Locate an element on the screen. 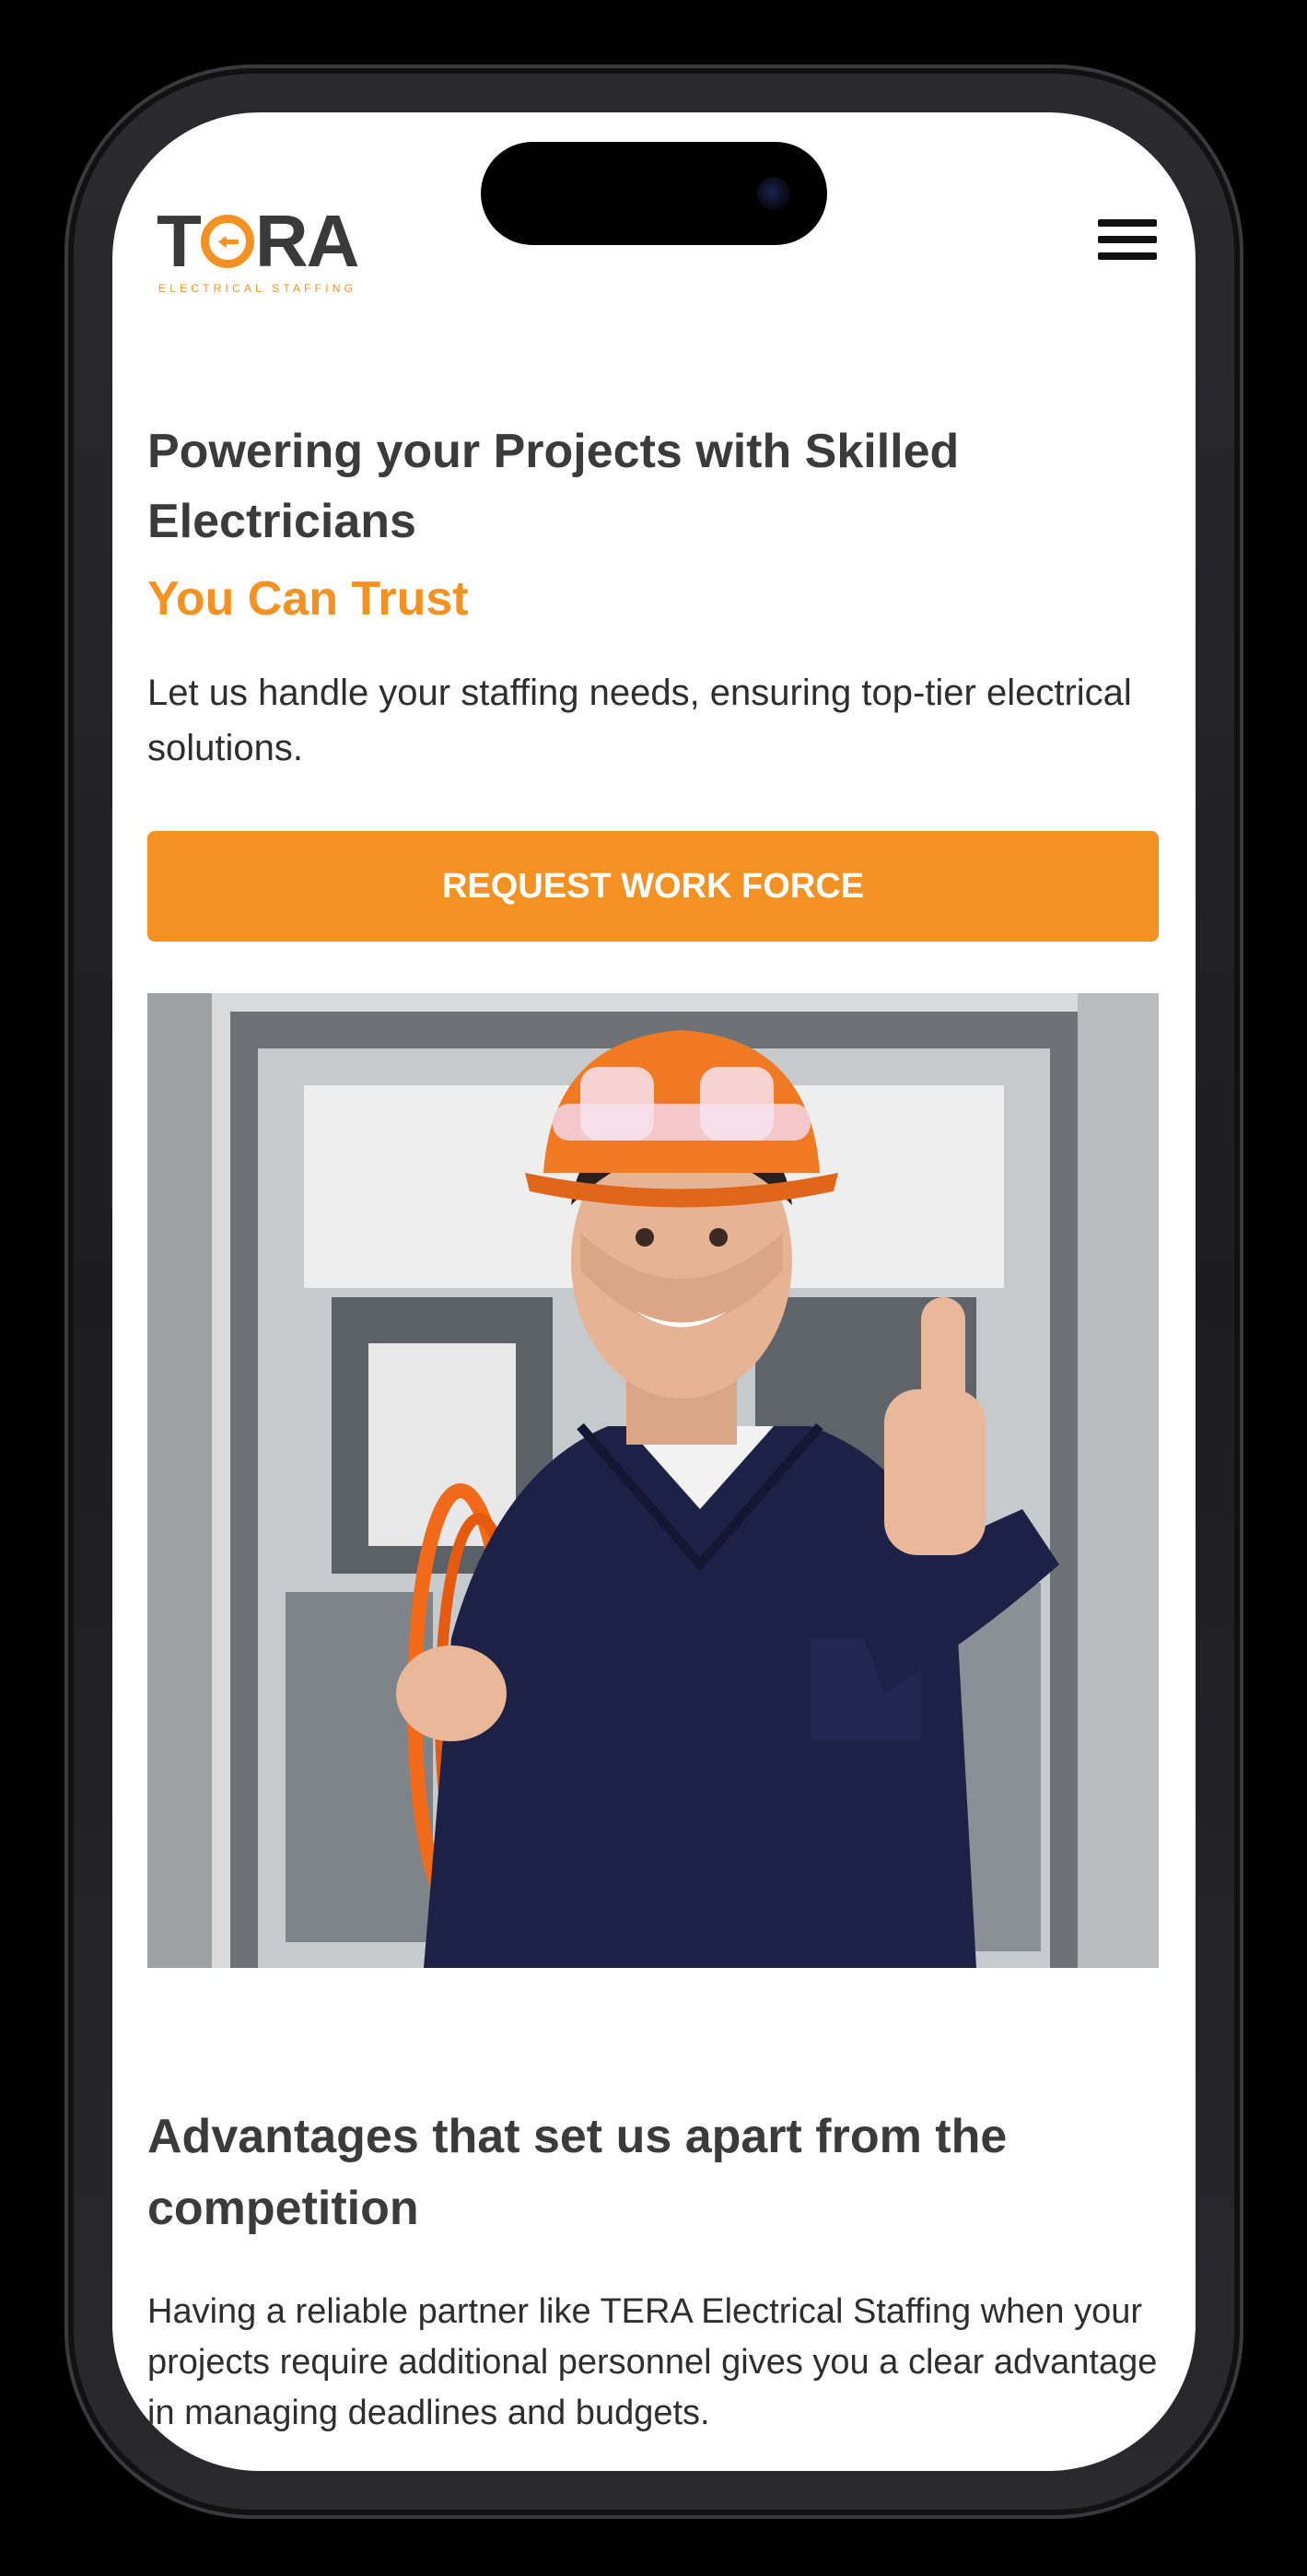  request-work-force-button: REQUEST WORK FORCE is located at coordinates (653, 886).